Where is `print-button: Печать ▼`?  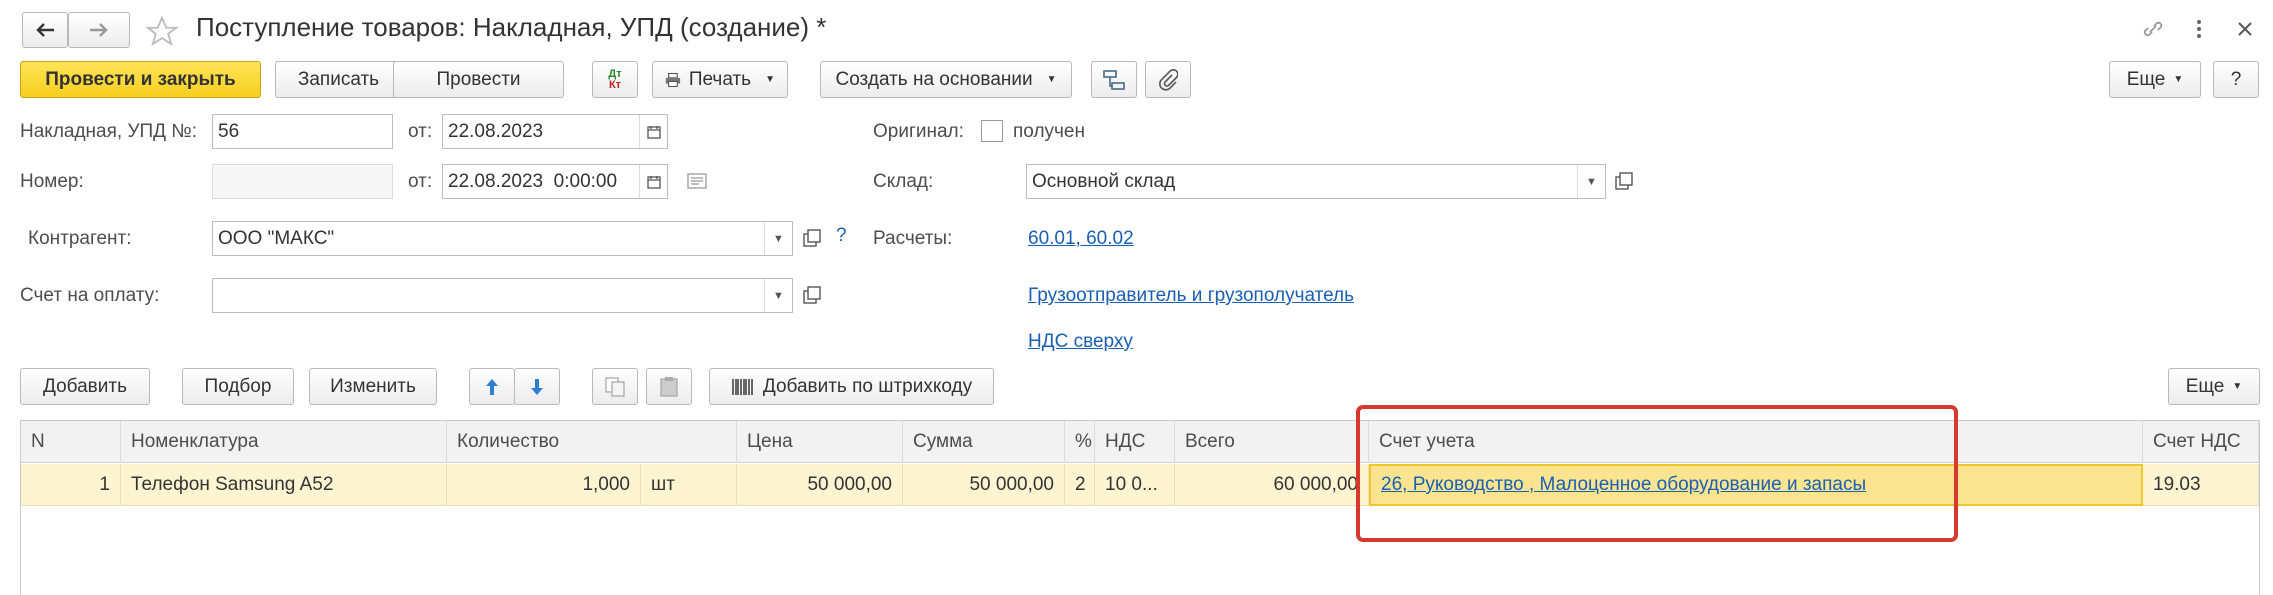
print-button: Печать ▼ is located at coordinates (720, 79).